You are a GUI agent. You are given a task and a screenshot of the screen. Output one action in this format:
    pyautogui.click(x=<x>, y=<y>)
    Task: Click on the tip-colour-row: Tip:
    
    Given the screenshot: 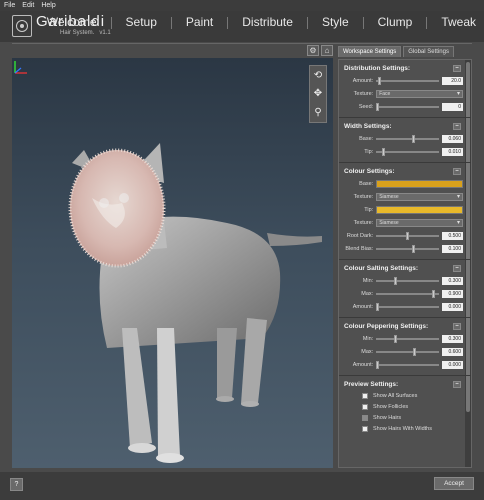 What is the action you would take?
    pyautogui.click(x=403, y=210)
    